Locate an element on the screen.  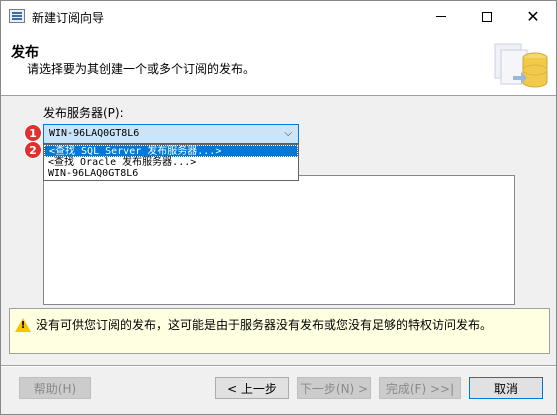
step-badge-1: 1 is located at coordinates (33, 133).